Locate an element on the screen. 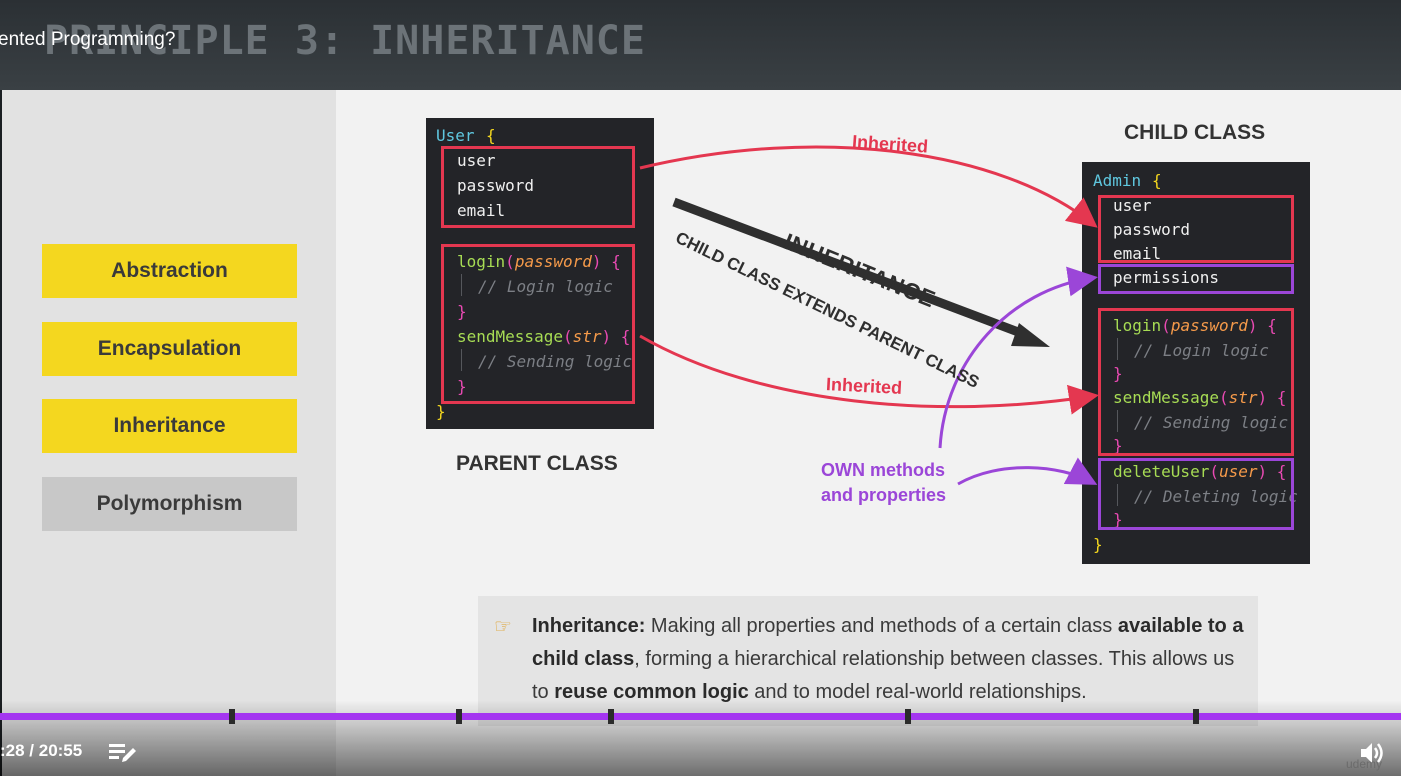  transcript-icon is located at coordinates (123, 753).